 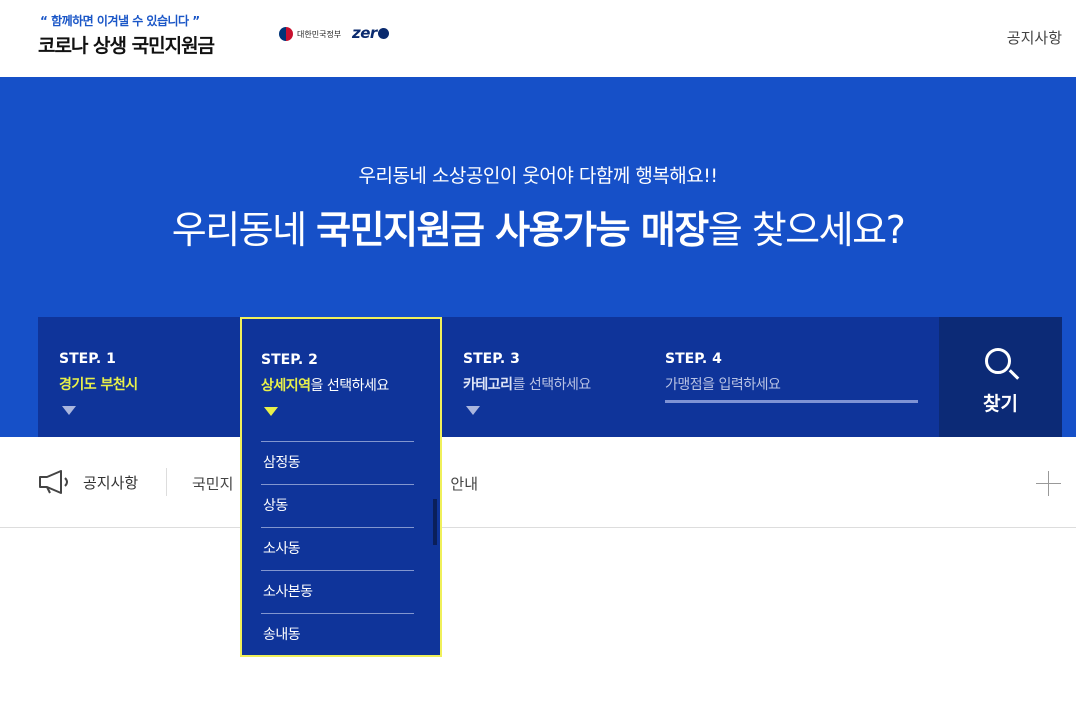 What do you see at coordinates (350, 386) in the screenshot?
I see `step2-value-rest: 을 선택하세요` at bounding box center [350, 386].